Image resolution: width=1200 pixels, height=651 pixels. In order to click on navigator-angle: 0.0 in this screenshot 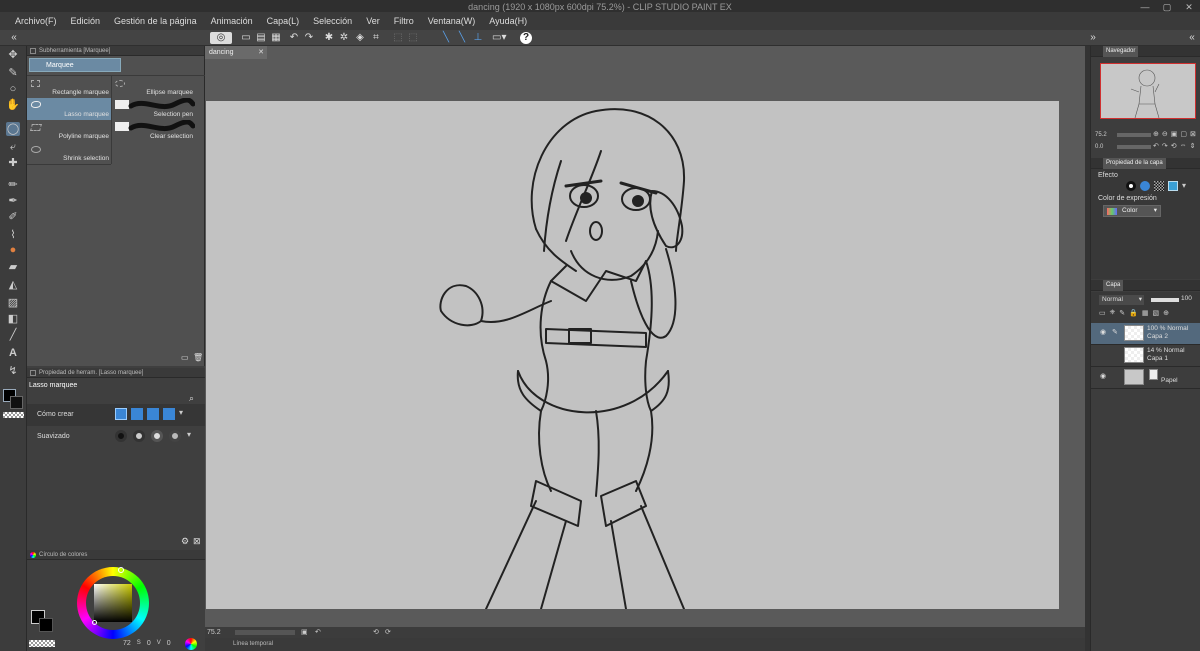, I will do `click(1099, 147)`.